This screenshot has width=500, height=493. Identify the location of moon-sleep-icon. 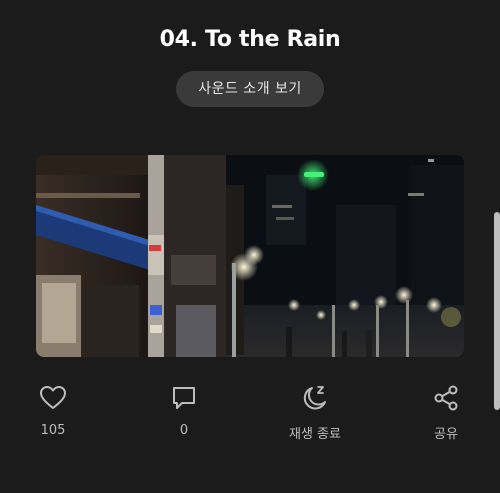
(314, 398).